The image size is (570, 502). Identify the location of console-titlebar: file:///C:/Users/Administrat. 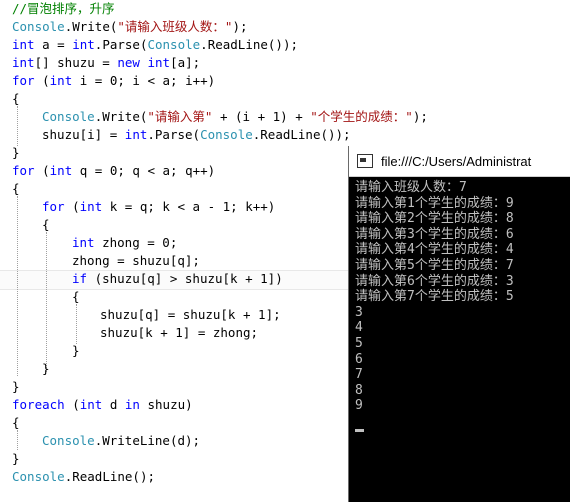
(459, 161).